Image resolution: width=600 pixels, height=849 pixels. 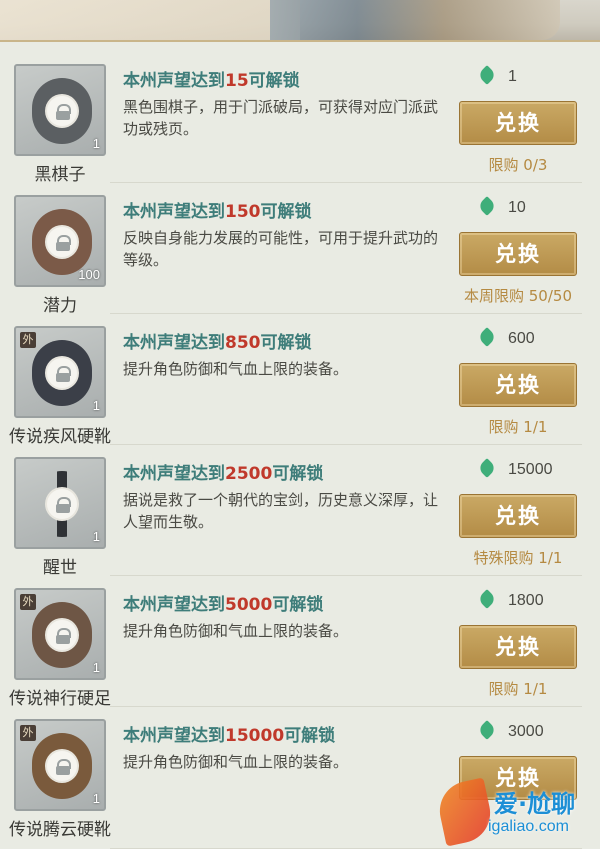 I want to click on unlock-requirement: 本州声望达到2500可解锁, so click(x=223, y=474).